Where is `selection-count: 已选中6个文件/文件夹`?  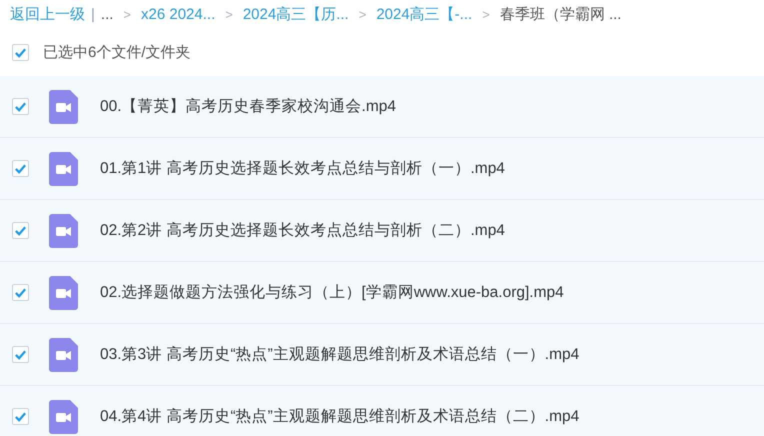 selection-count: 已选中6个文件/文件夹 is located at coordinates (117, 52).